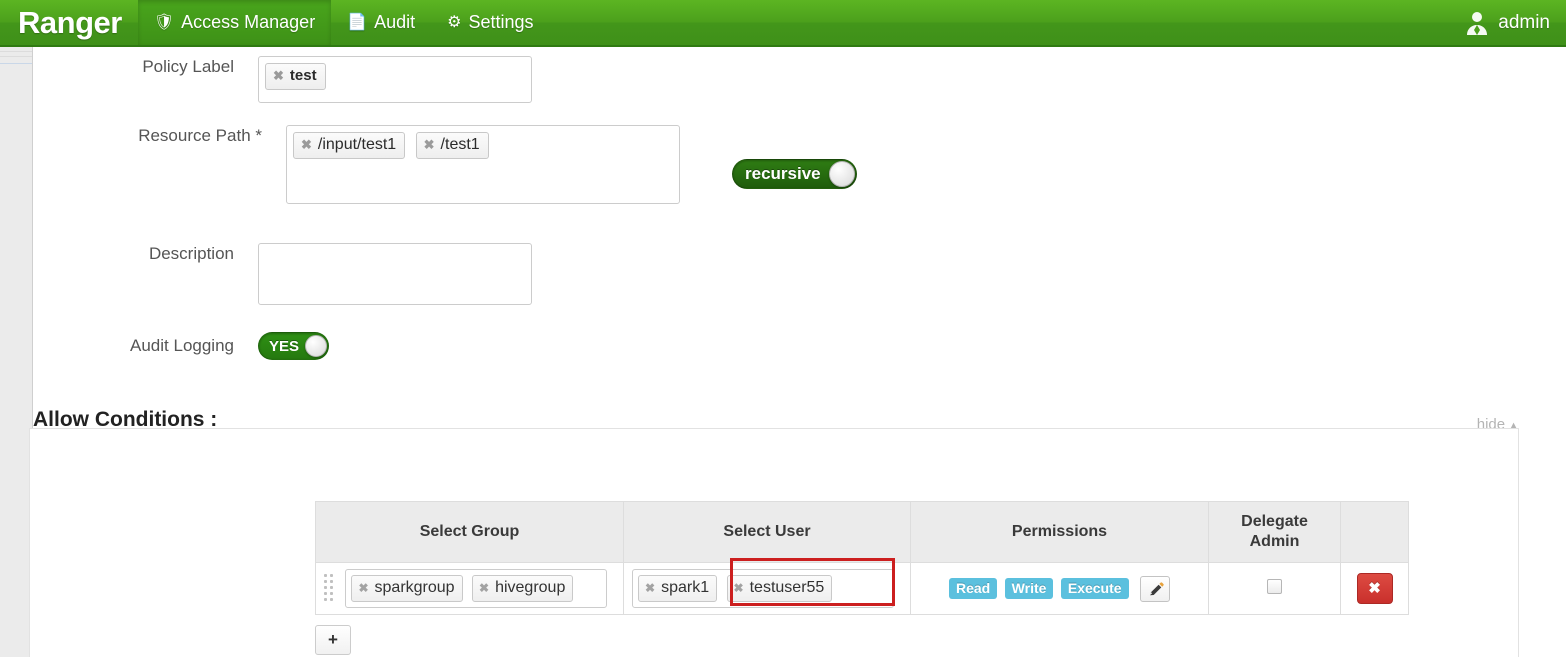  What do you see at coordinates (685, 587) in the screenshot?
I see `user-tag-text: spark1` at bounding box center [685, 587].